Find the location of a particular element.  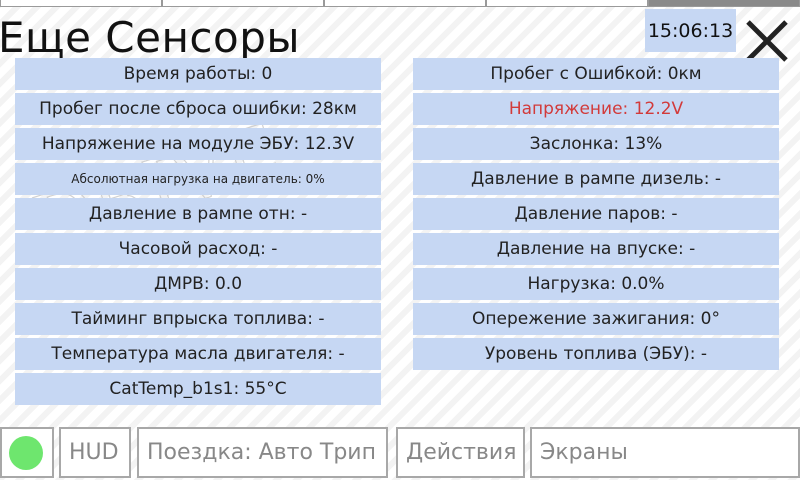

sensor-row: Давление в рампе отн: - is located at coordinates (198, 214).